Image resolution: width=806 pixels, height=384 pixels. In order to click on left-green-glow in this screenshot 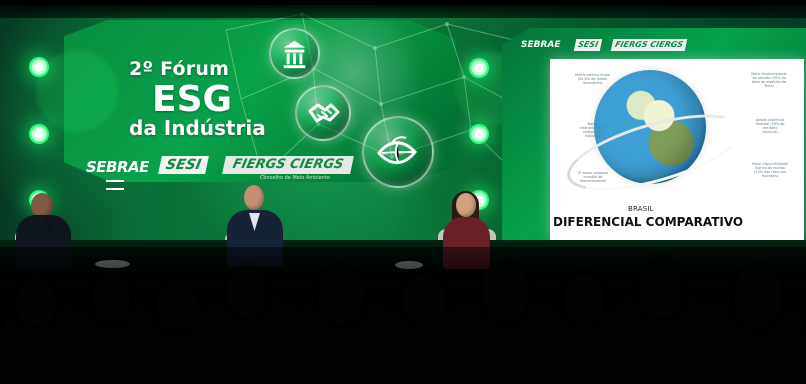, I will do `click(77, 91)`.